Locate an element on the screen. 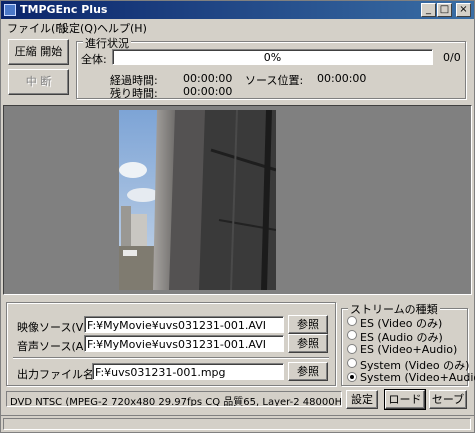 Image resolution: width=475 pixels, height=433 pixels. stream-option-label: System (Video+Audio) is located at coordinates (417, 377).